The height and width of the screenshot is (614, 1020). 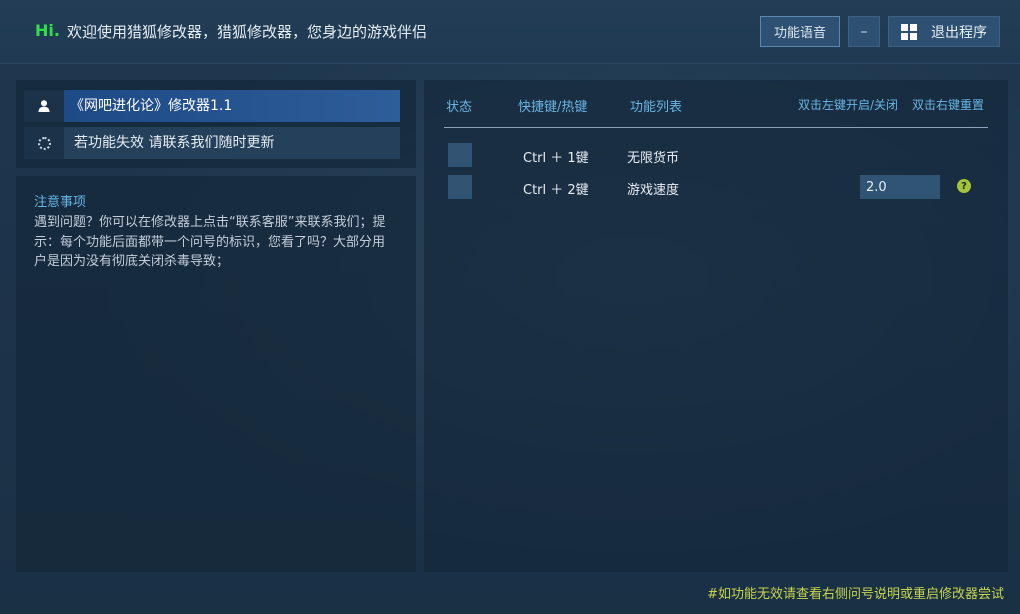 I want to click on update-tip-row: 若功能失效 请联系我们随时更新, so click(x=212, y=143).